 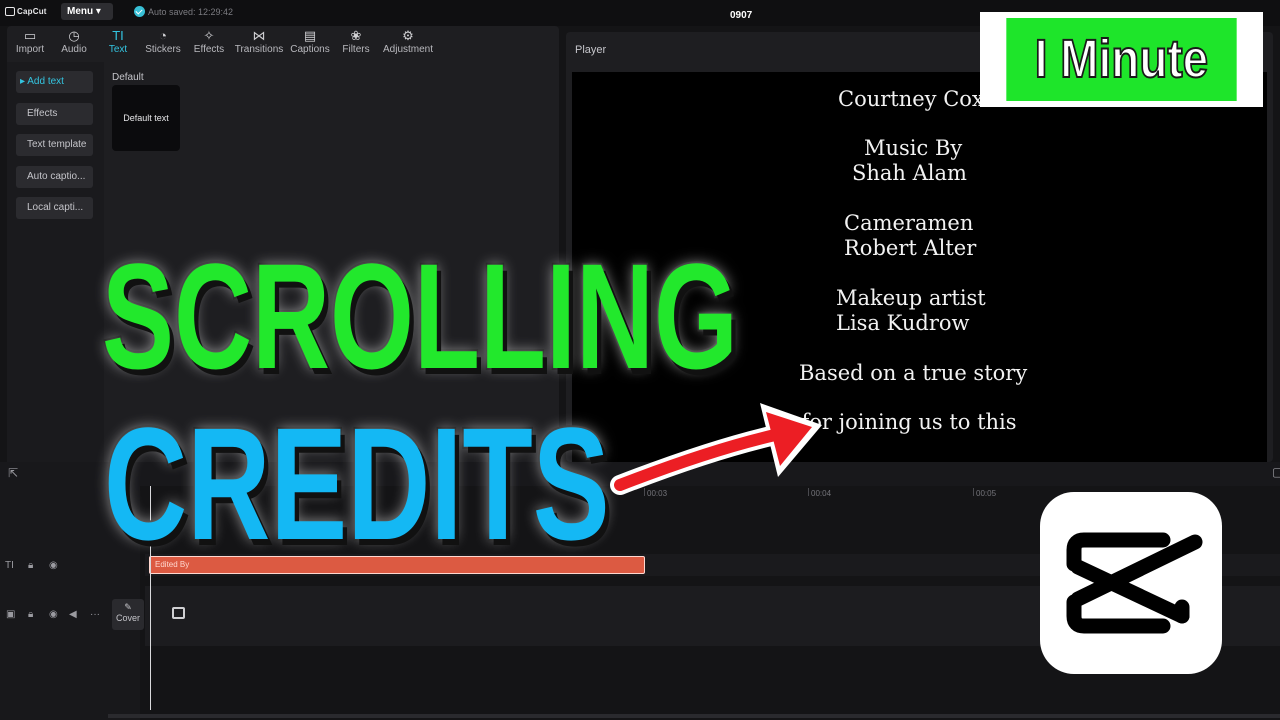 I want to click on text-track-icon: TI, so click(x=9, y=565).